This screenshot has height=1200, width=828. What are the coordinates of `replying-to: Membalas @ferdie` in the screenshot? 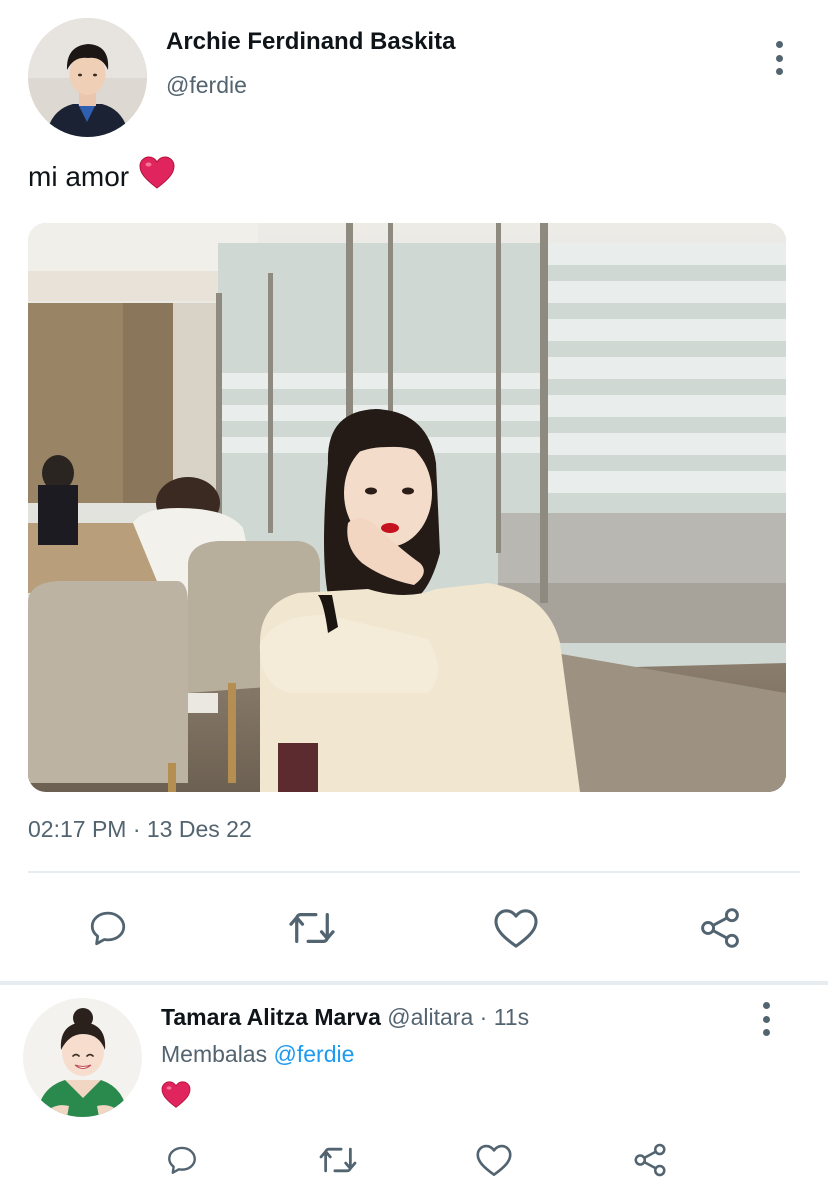 It's located at (257, 1054).